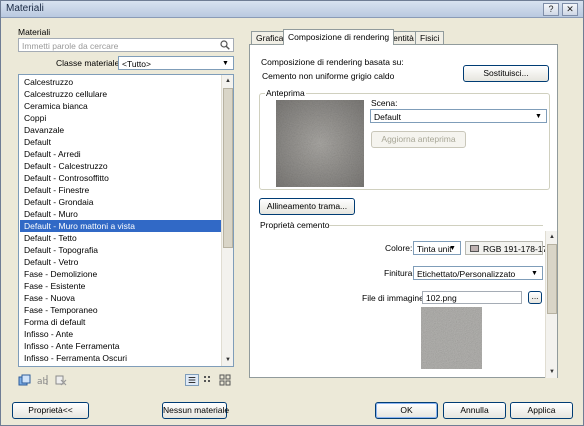 This screenshot has width=584, height=426. I want to click on list-view-icon, so click(192, 380).